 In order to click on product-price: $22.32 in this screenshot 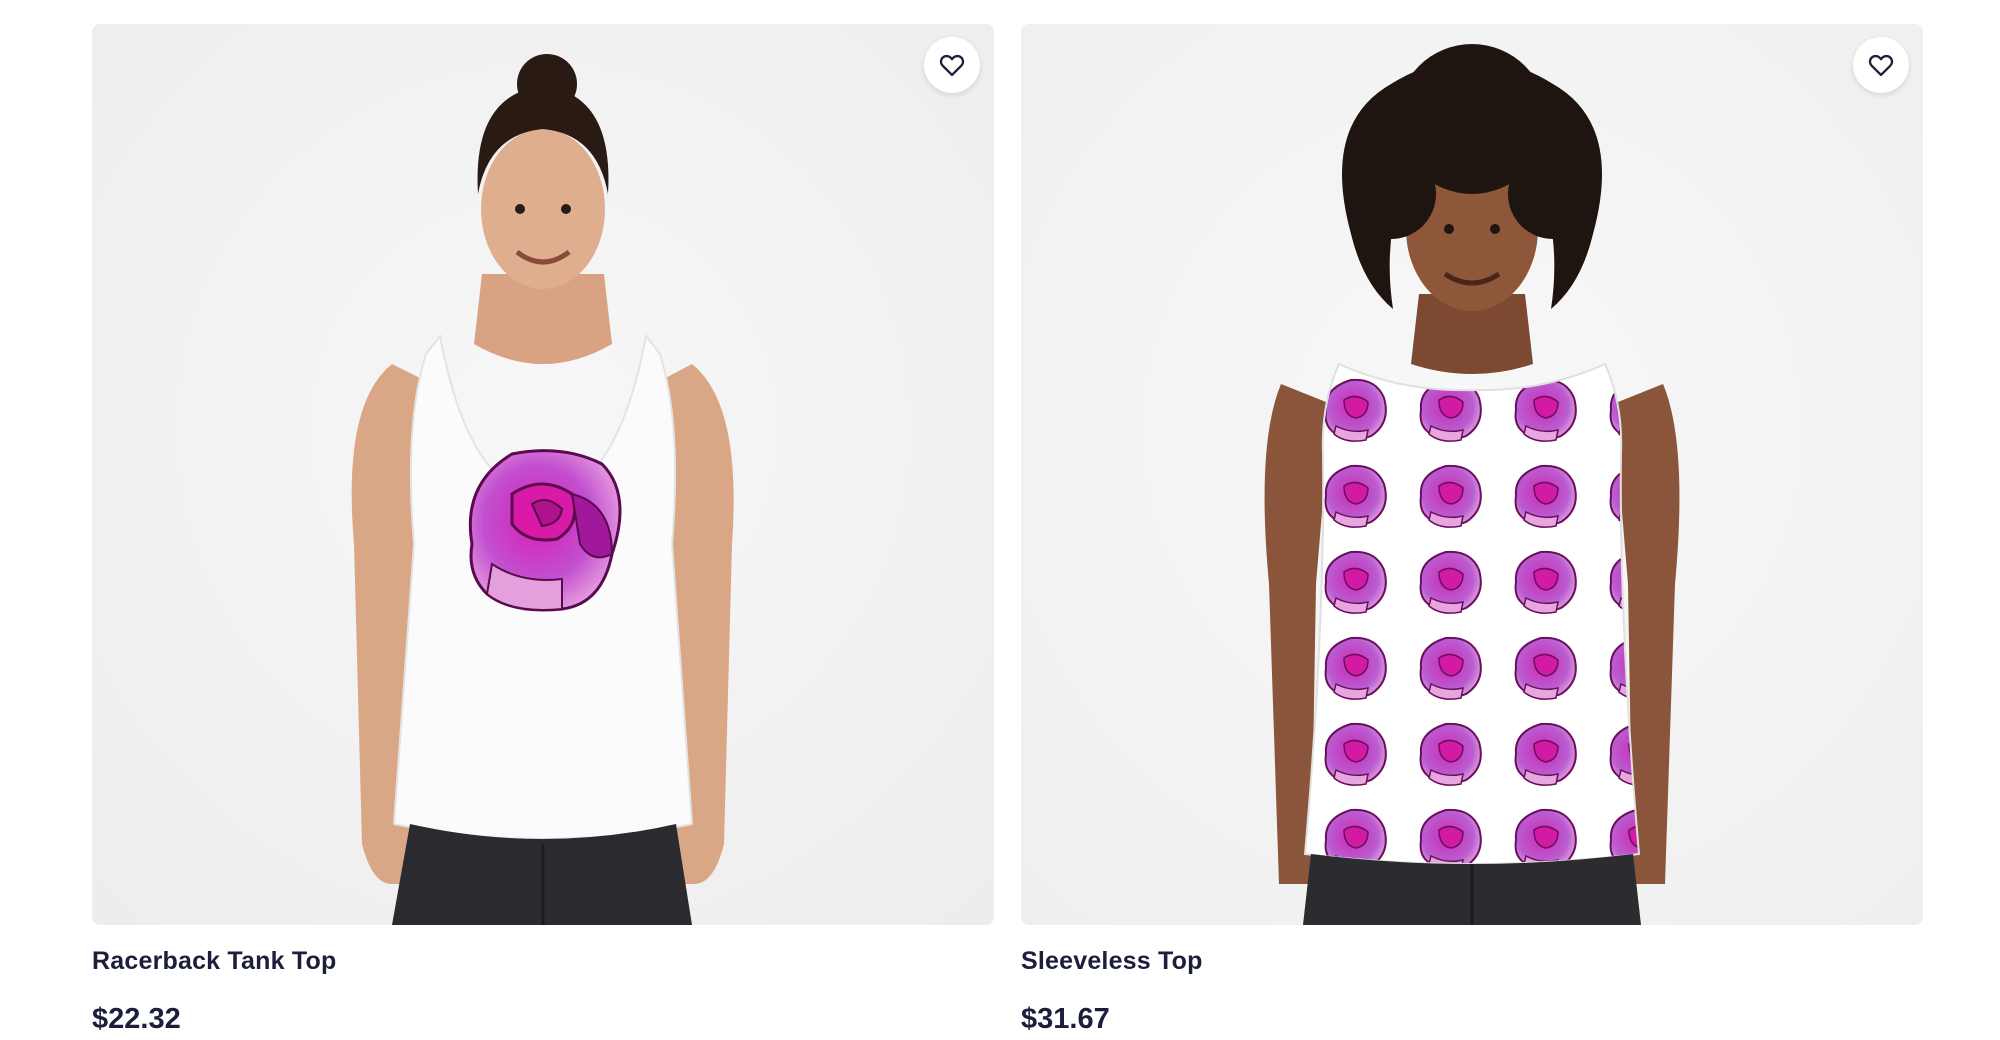, I will do `click(136, 1019)`.